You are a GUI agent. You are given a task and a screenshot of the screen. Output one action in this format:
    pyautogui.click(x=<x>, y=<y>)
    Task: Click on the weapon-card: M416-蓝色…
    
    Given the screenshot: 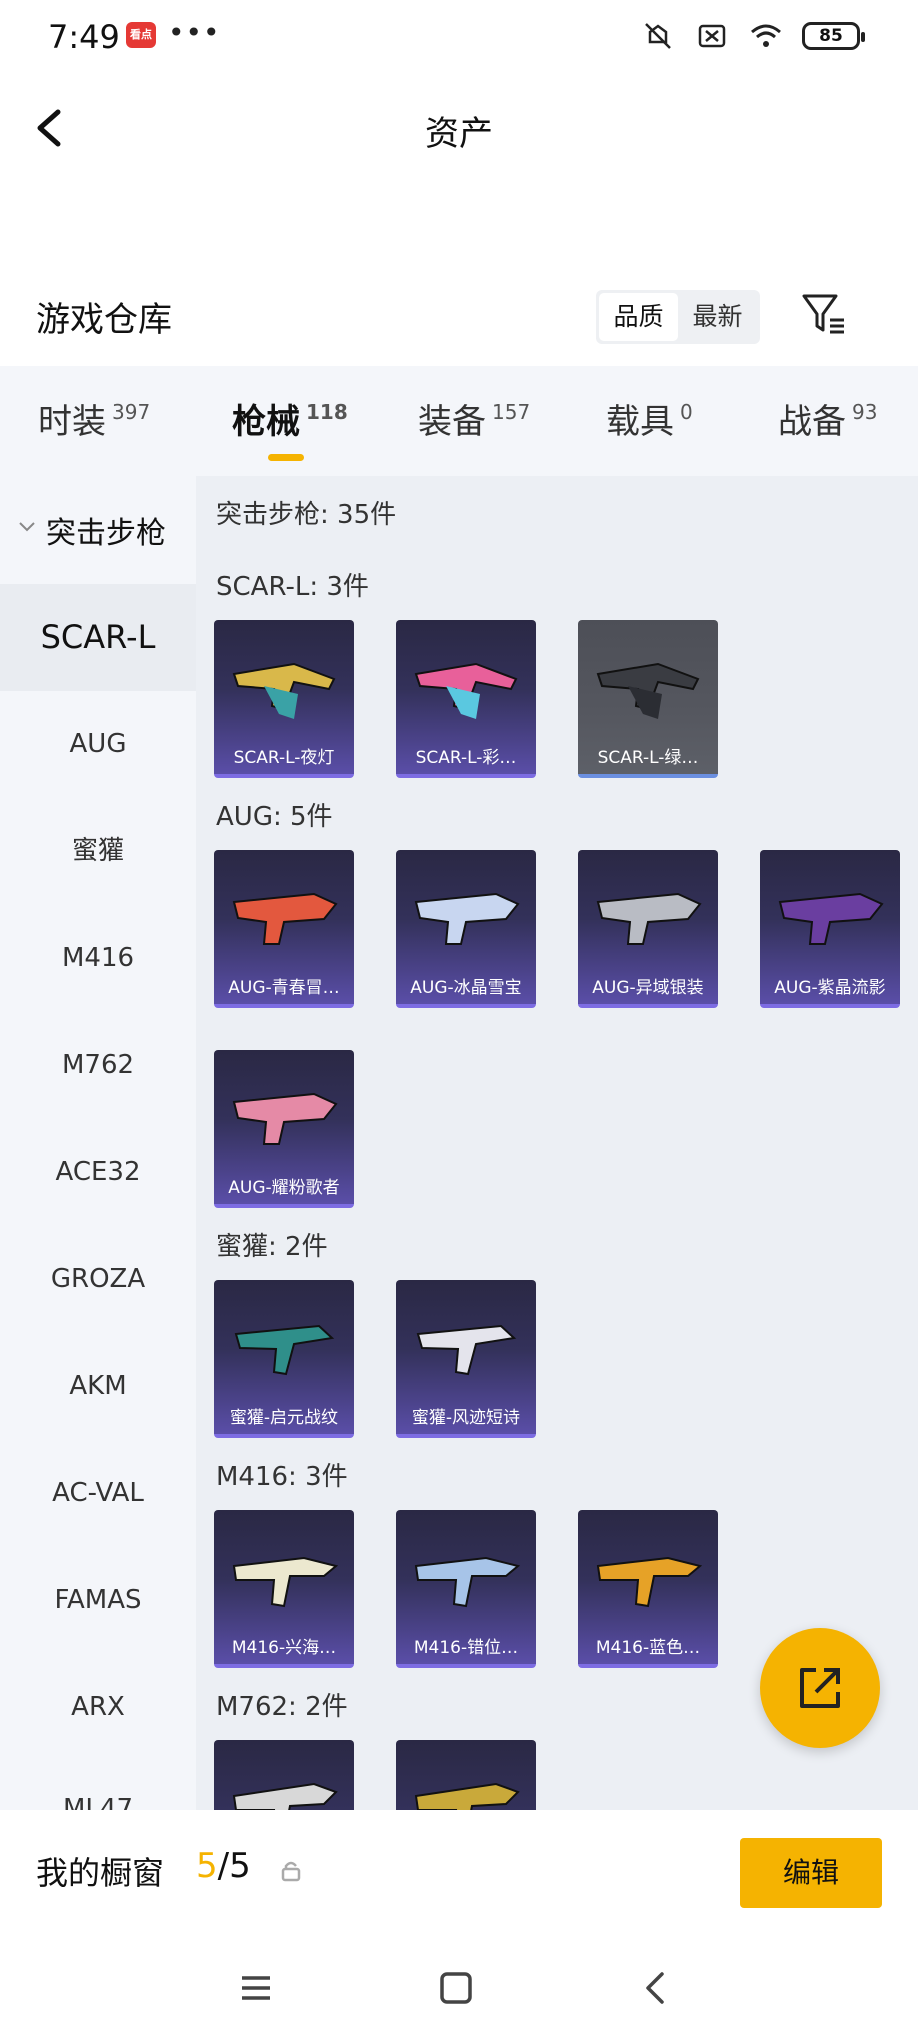 What is the action you would take?
    pyautogui.click(x=648, y=1589)
    